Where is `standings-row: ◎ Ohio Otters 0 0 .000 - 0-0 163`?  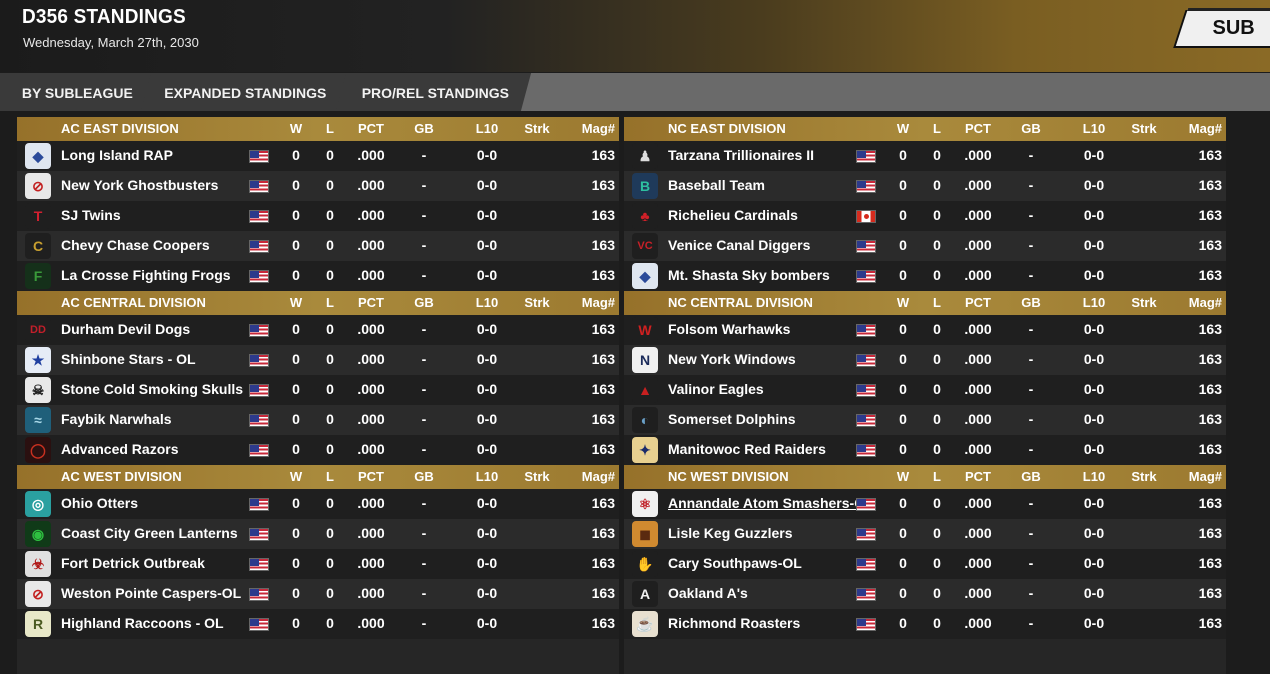 standings-row: ◎ Ohio Otters 0 0 .000 - 0-0 163 is located at coordinates (318, 504).